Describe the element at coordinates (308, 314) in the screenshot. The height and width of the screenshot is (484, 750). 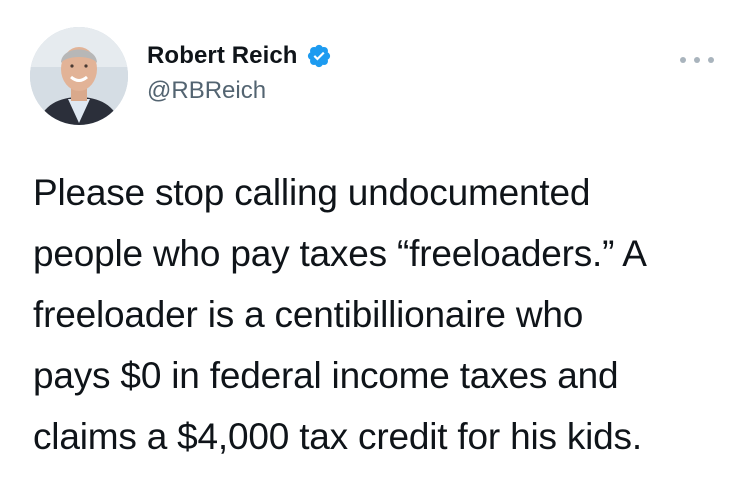
I see `tweet-text-line: freeloader is a centibillionaire who` at that location.